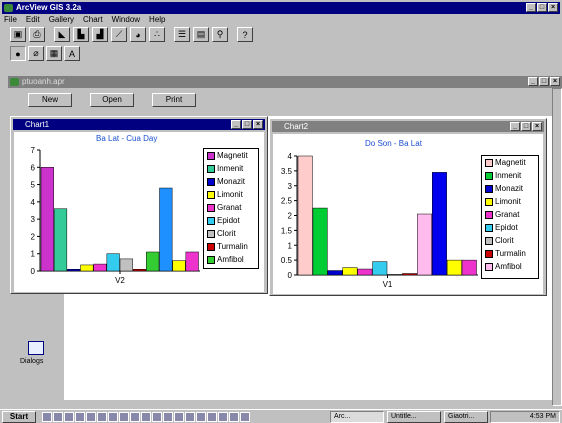 The width and height of the screenshot is (562, 423). I want to click on chart1-minimize-button: _, so click(236, 124).